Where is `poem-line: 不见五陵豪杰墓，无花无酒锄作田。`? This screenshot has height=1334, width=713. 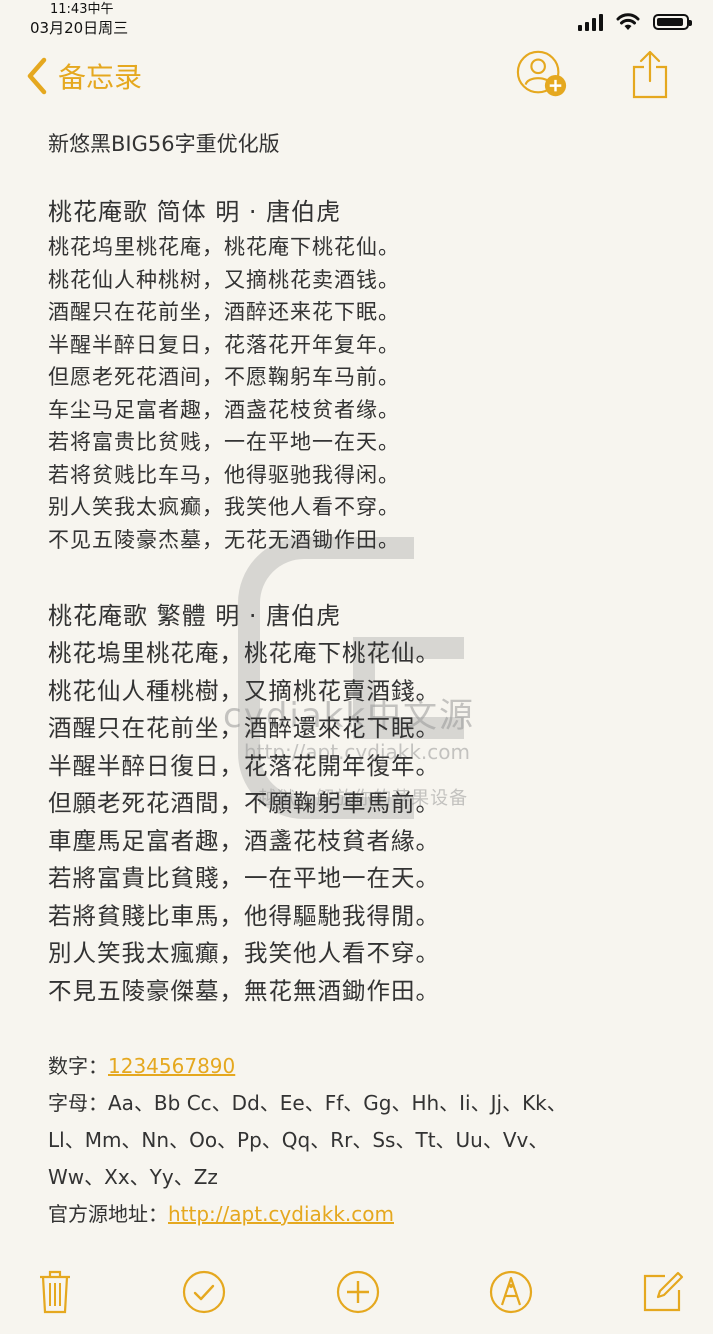
poem-line: 不见五陵豪杰墓，无花无酒锄作田。 is located at coordinates (224, 539).